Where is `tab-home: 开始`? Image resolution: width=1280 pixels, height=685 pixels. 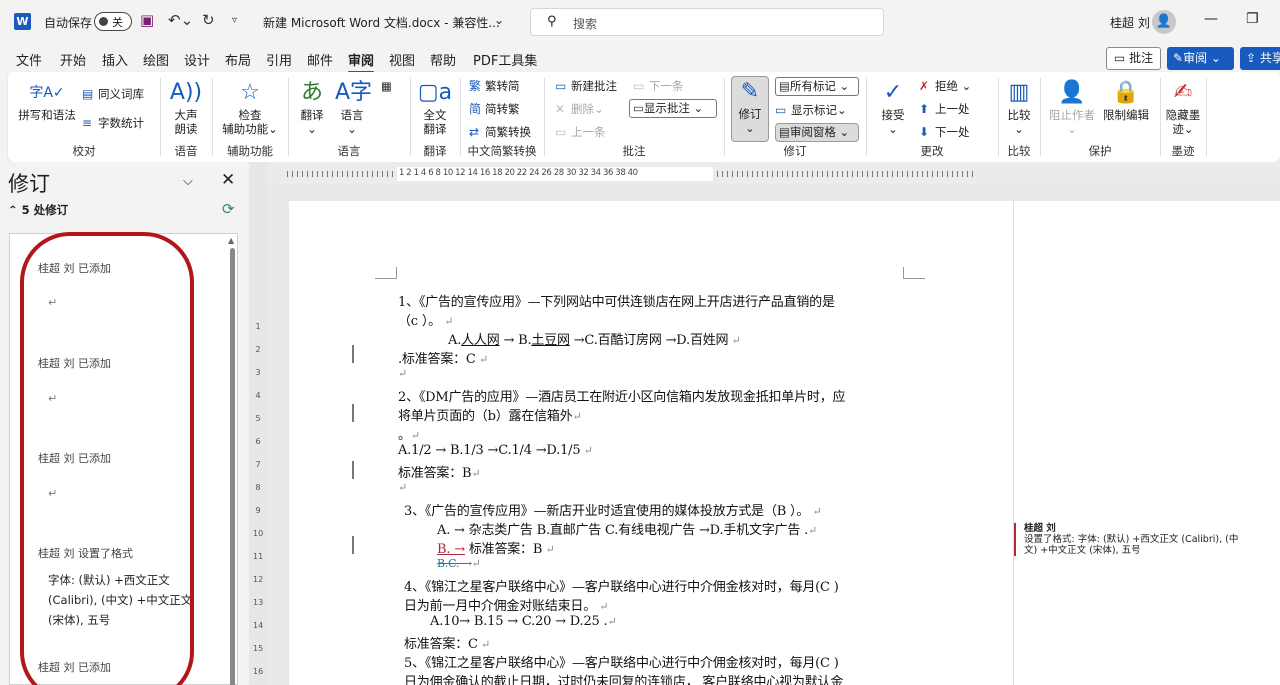
tab-home: 开始 is located at coordinates (73, 59).